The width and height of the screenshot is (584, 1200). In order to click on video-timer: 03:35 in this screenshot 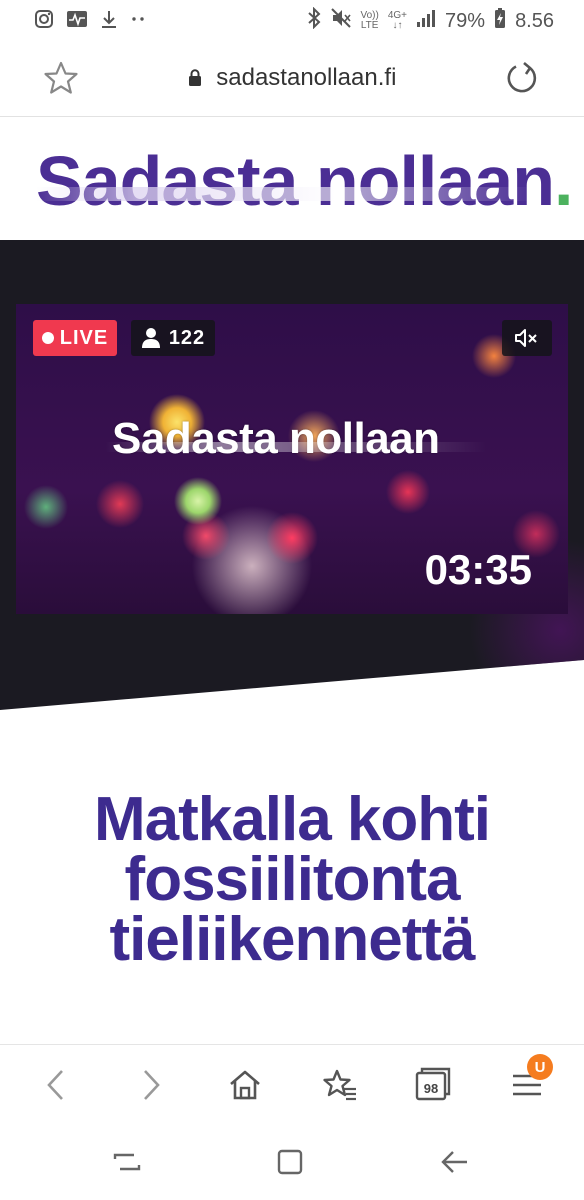, I will do `click(478, 569)`.